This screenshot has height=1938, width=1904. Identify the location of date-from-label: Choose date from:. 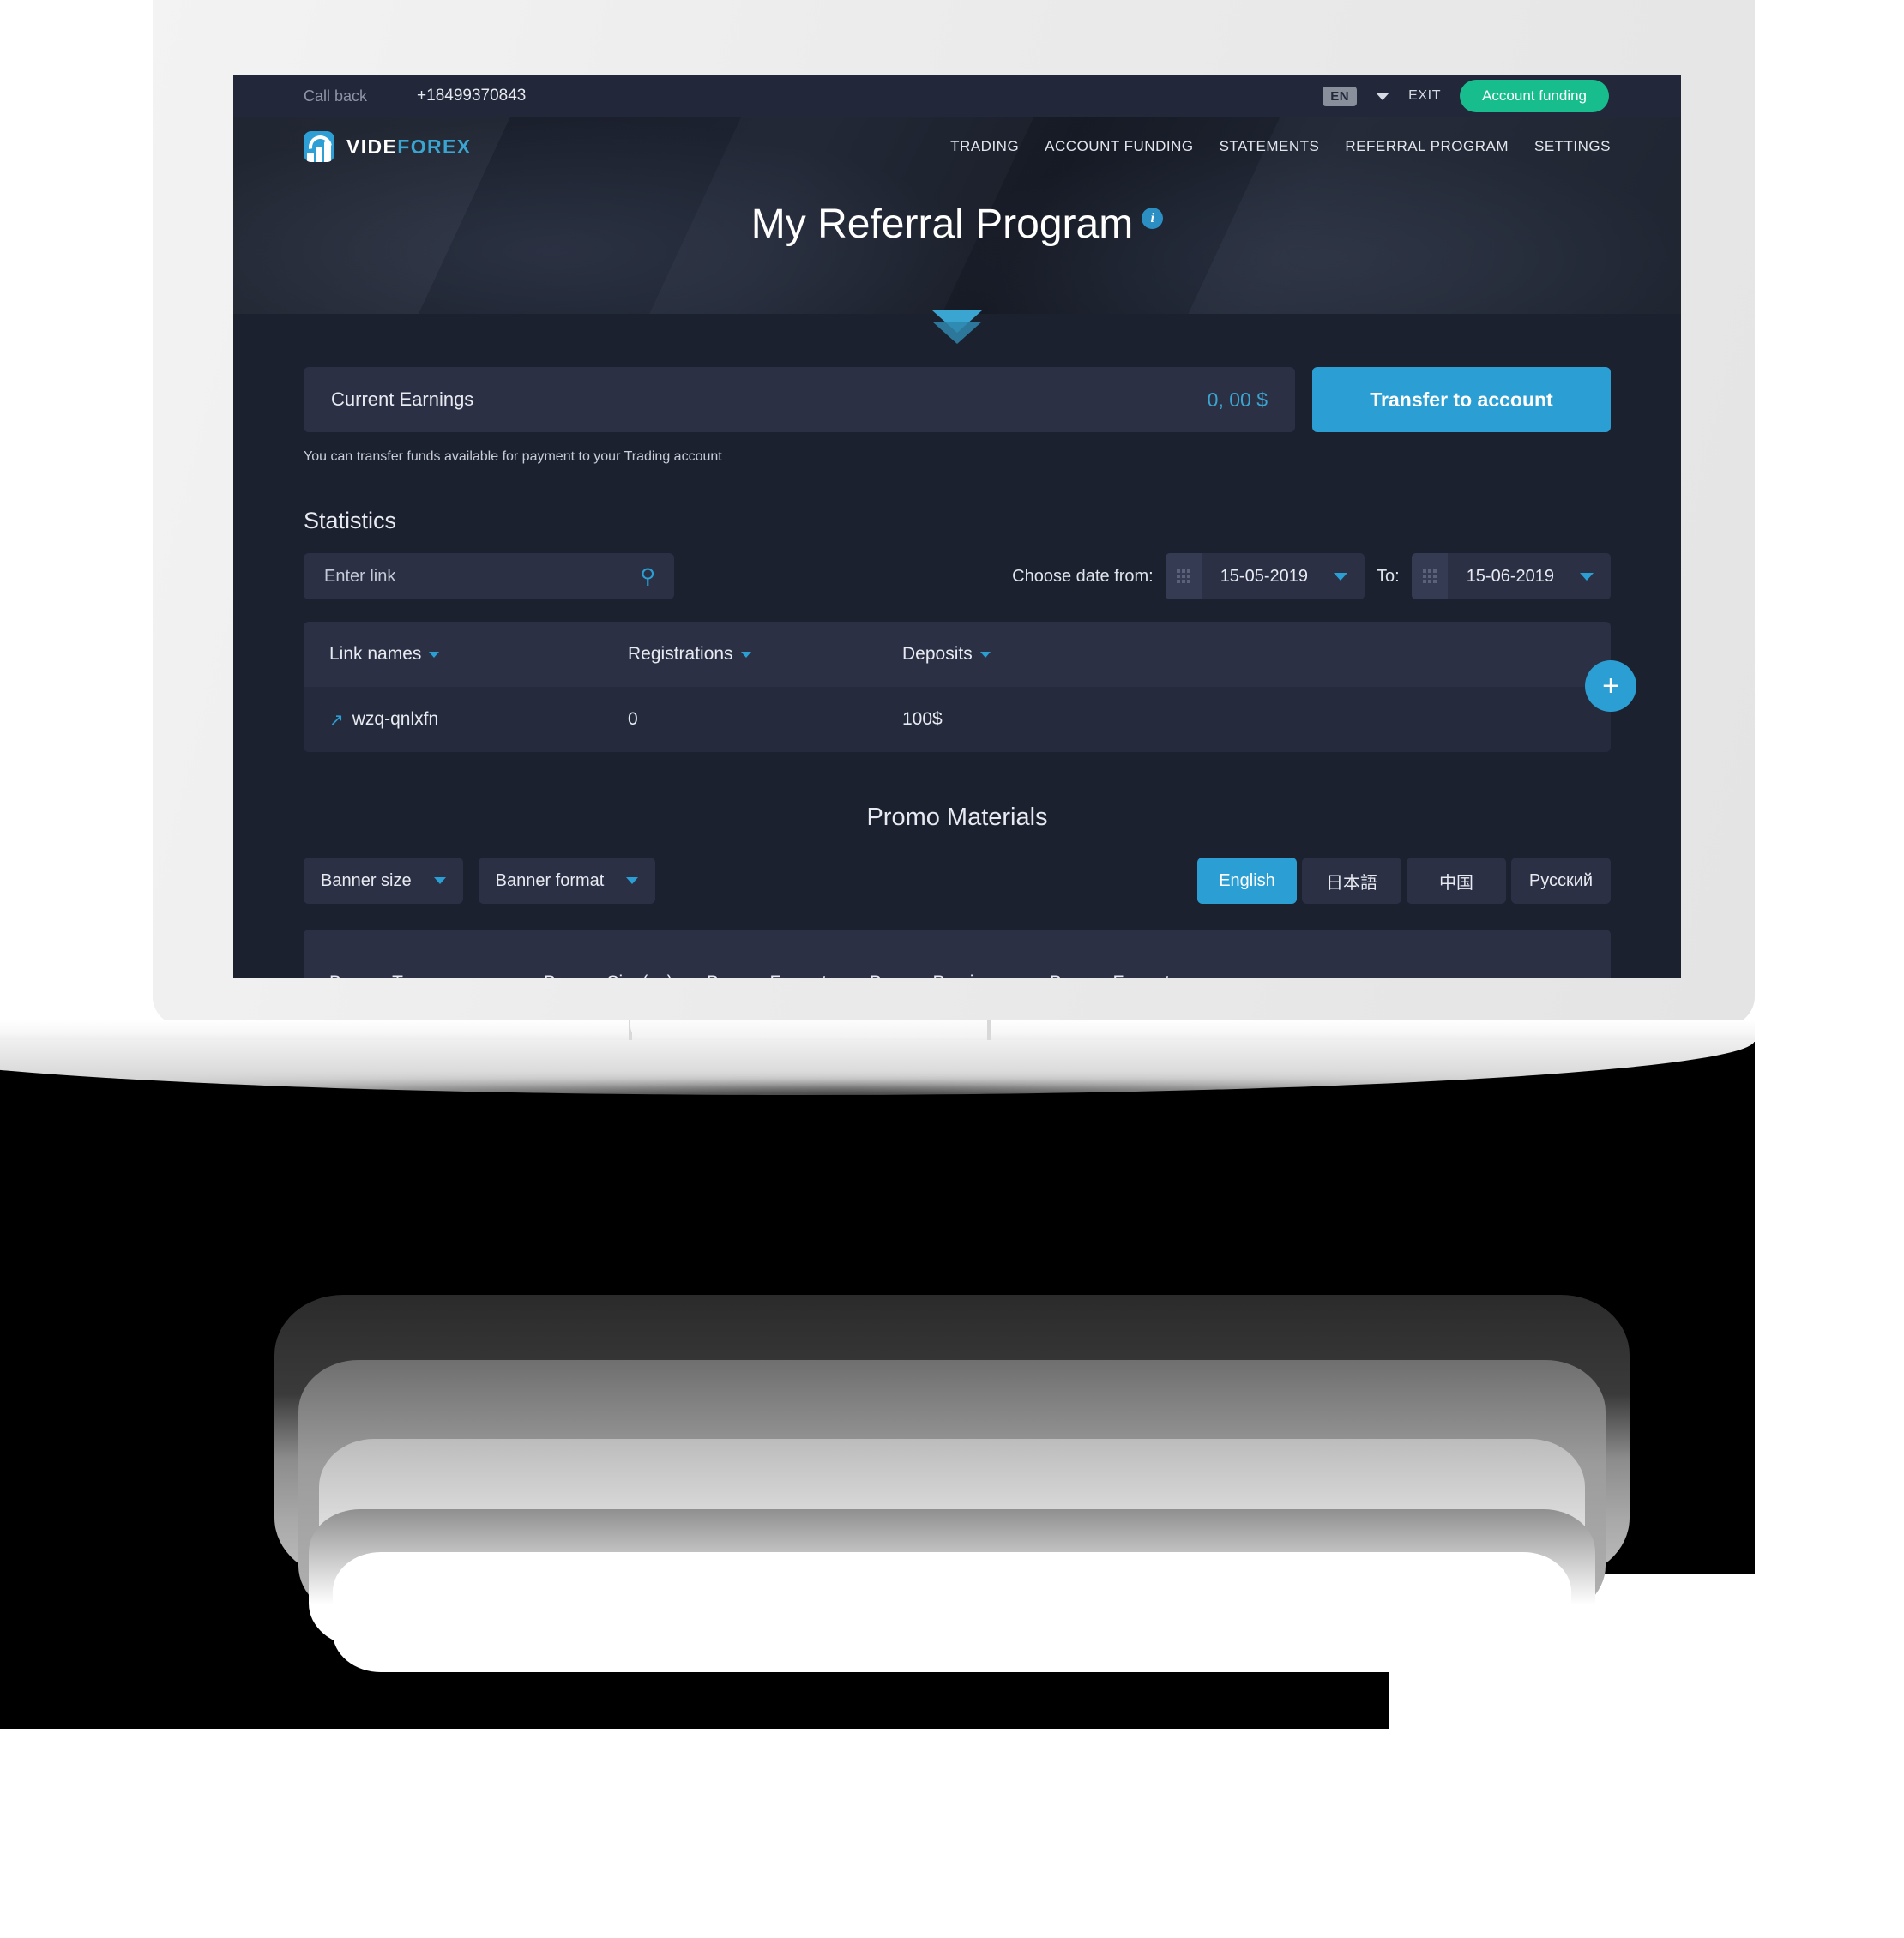
(1083, 576).